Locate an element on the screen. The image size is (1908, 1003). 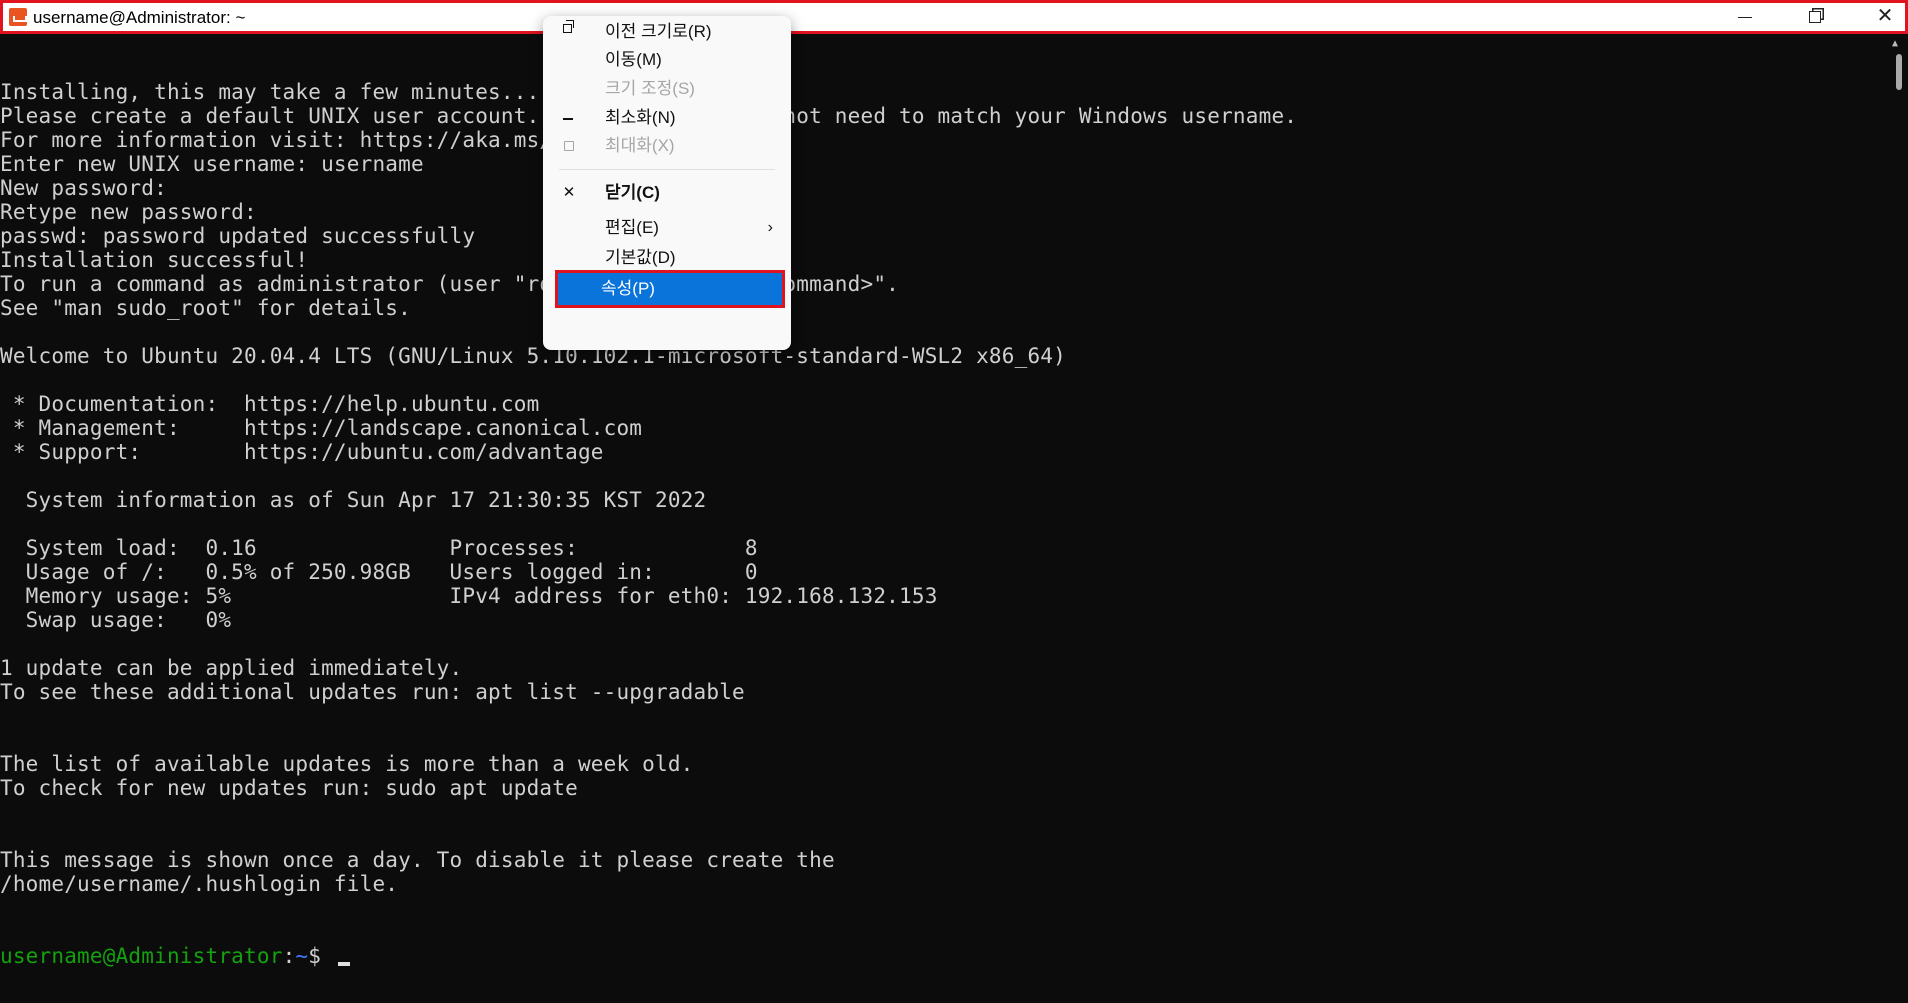
prompt-path: ~ is located at coordinates (302, 956).